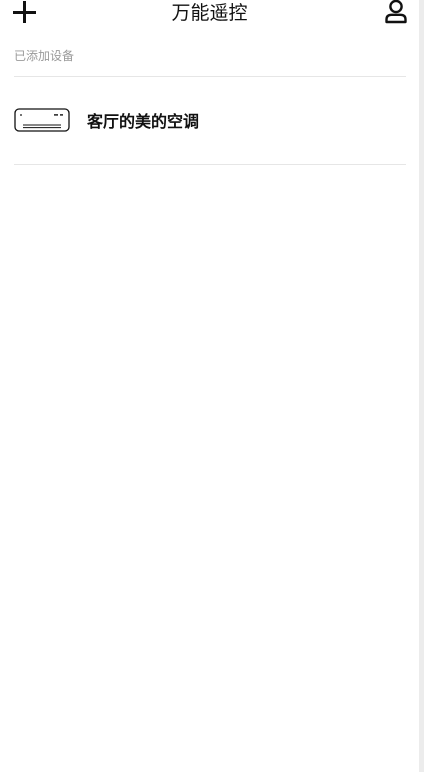 Image resolution: width=424 pixels, height=772 pixels. I want to click on page-title: 万能遥控, so click(209, 13).